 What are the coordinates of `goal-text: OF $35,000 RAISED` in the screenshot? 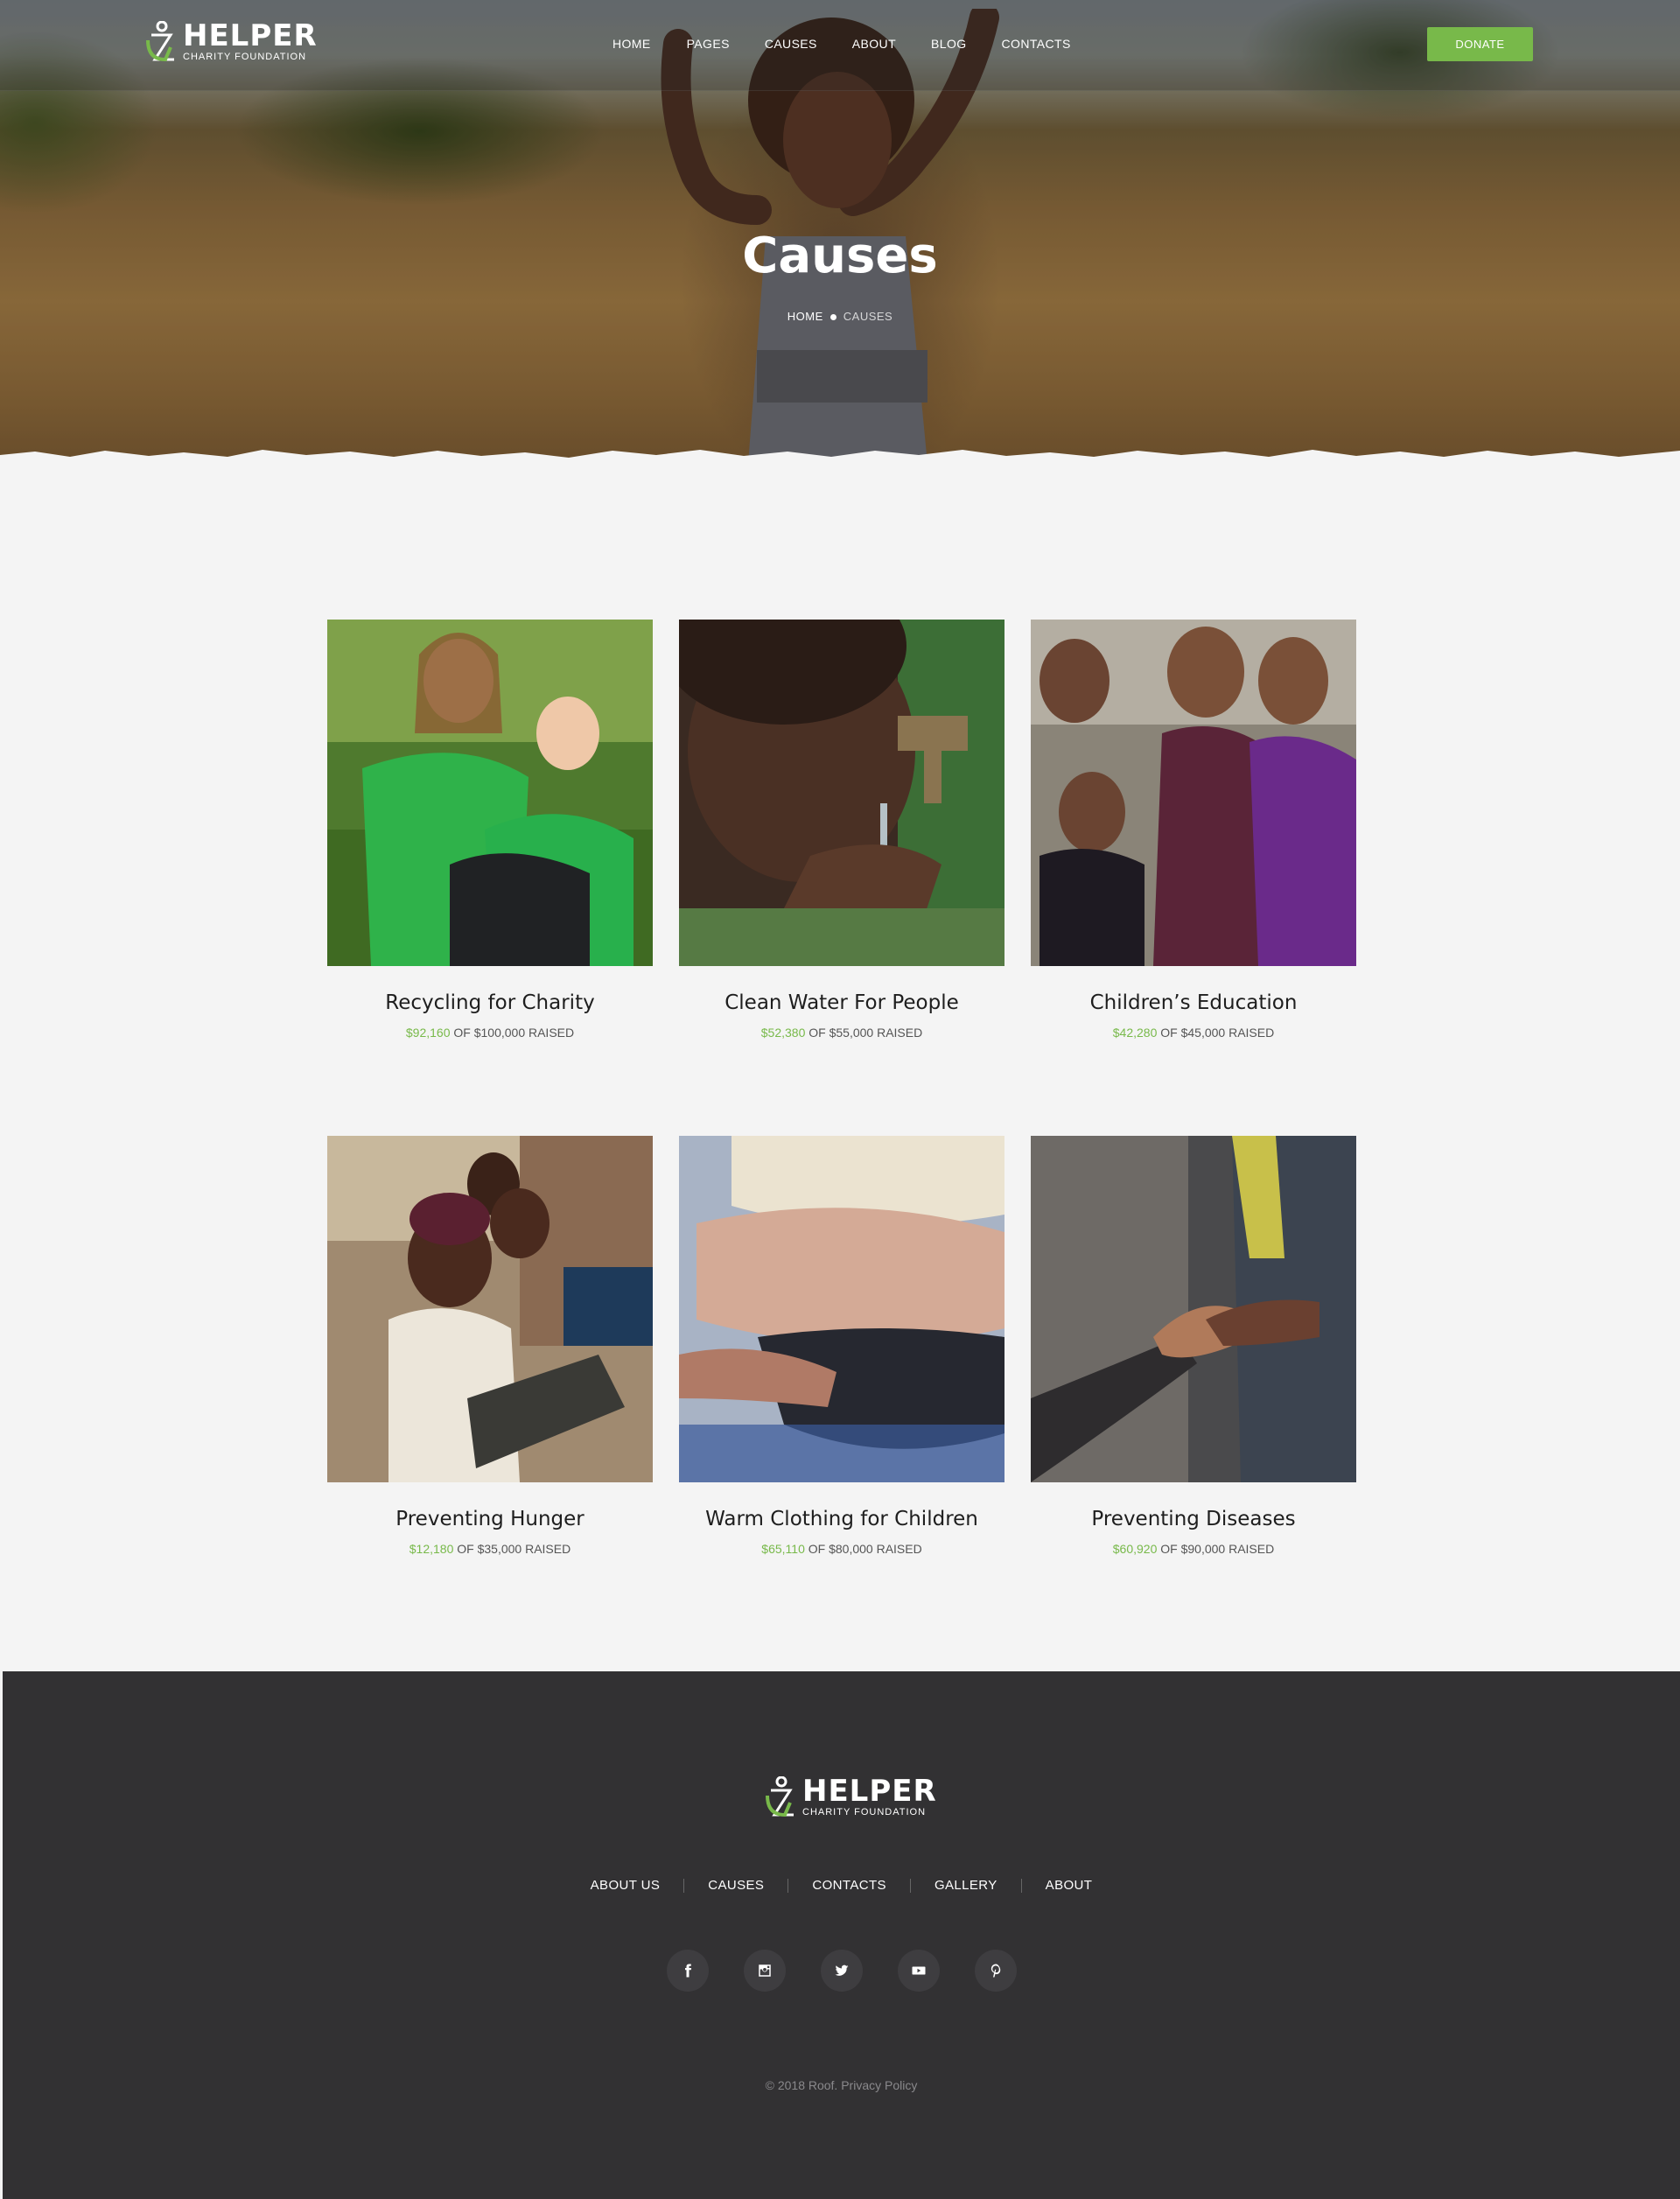 It's located at (514, 1549).